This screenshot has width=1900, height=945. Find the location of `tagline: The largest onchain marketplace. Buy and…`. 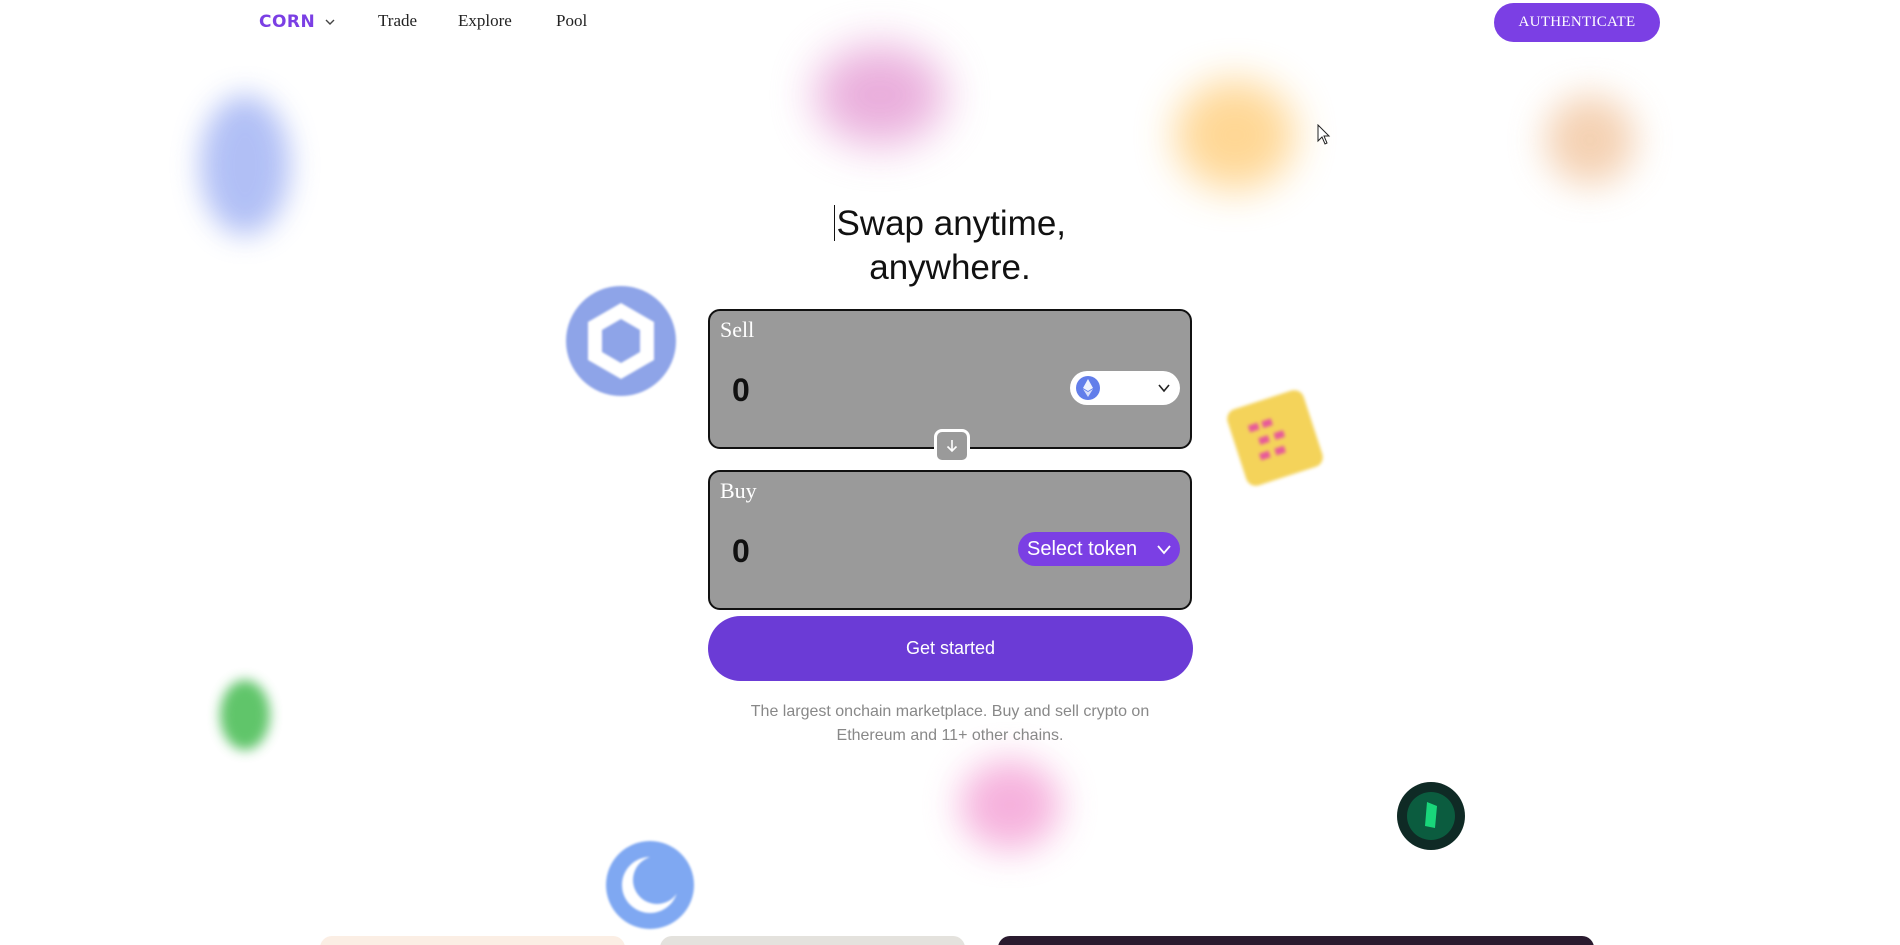

tagline: The largest onchain marketplace. Buy and… is located at coordinates (950, 723).